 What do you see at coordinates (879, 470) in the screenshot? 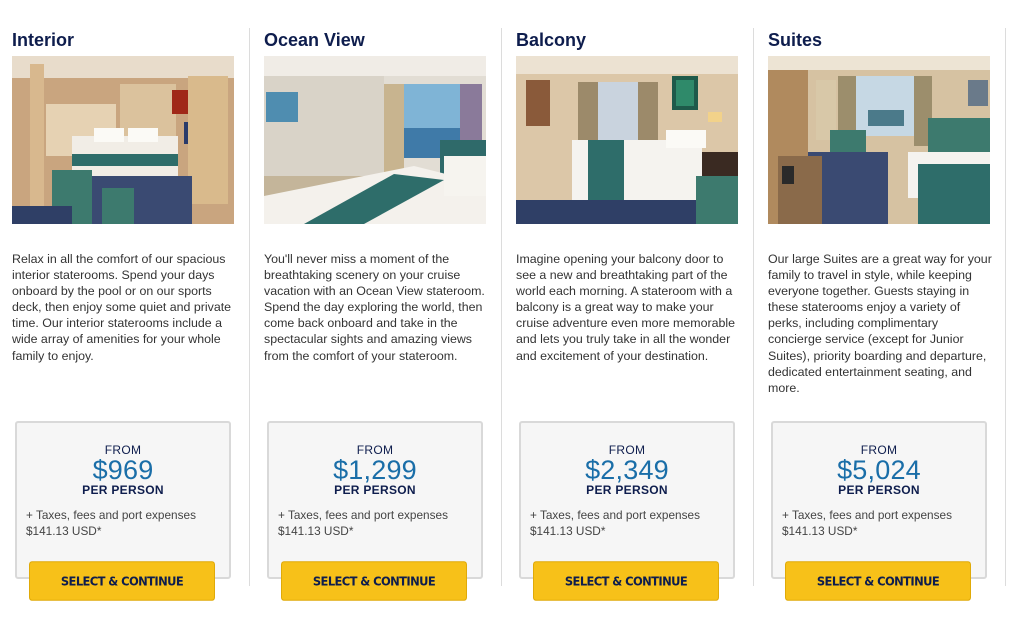
I see `price-value: $5,024` at bounding box center [879, 470].